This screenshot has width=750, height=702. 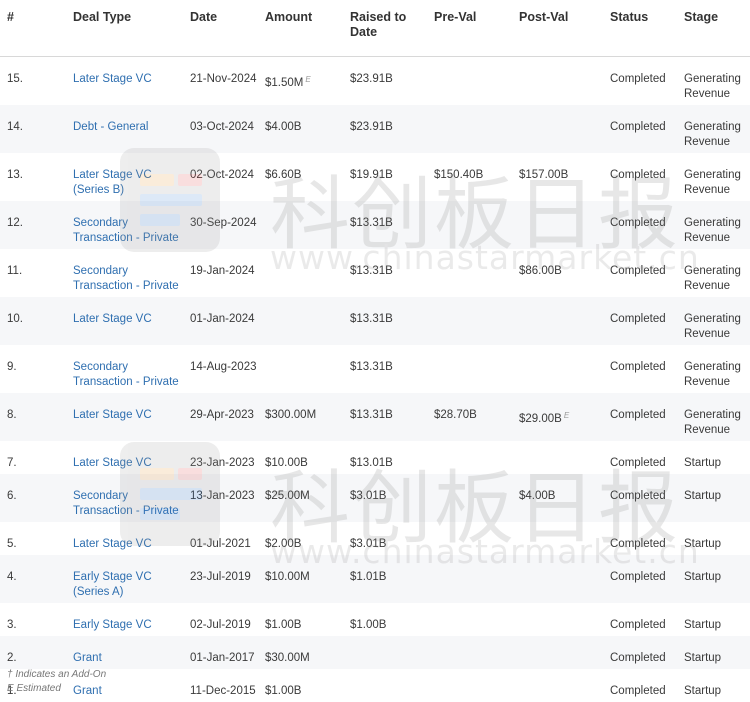 What do you see at coordinates (307, 457) in the screenshot?
I see `cell-amount: $10.00B` at bounding box center [307, 457].